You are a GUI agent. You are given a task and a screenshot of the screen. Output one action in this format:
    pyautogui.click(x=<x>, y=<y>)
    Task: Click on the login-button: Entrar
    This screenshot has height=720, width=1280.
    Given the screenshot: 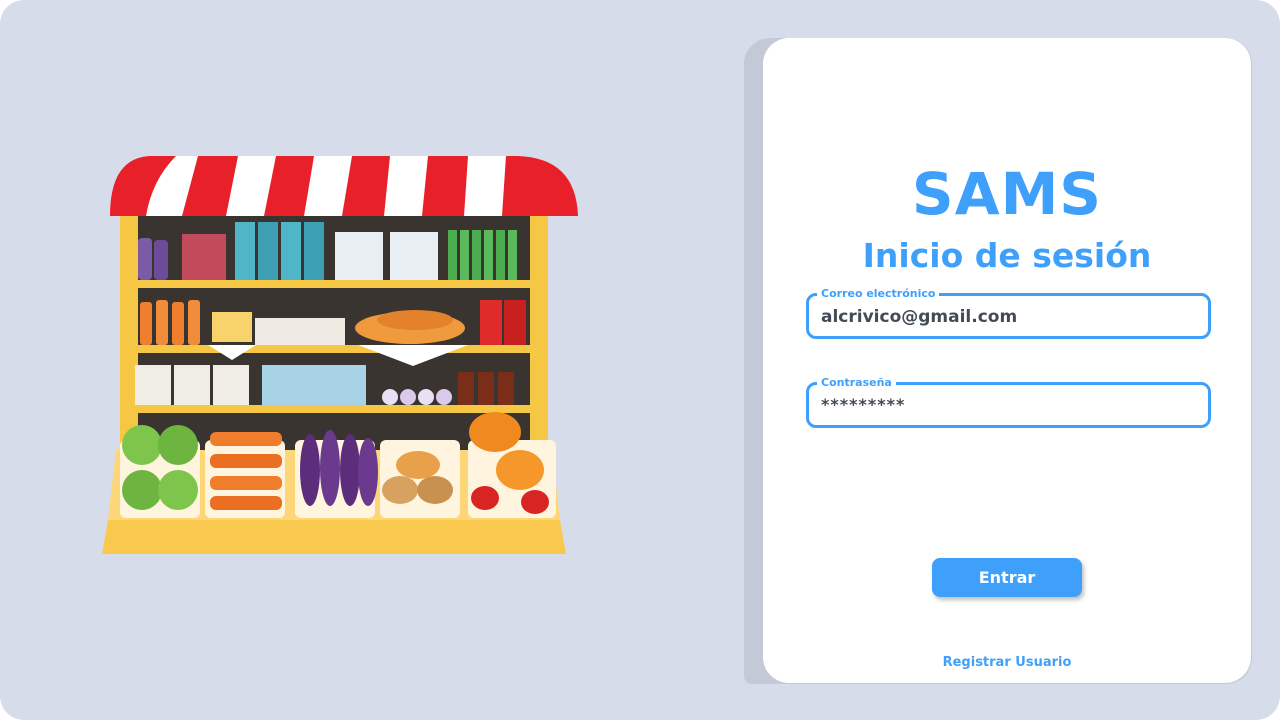 What is the action you would take?
    pyautogui.click(x=1007, y=577)
    